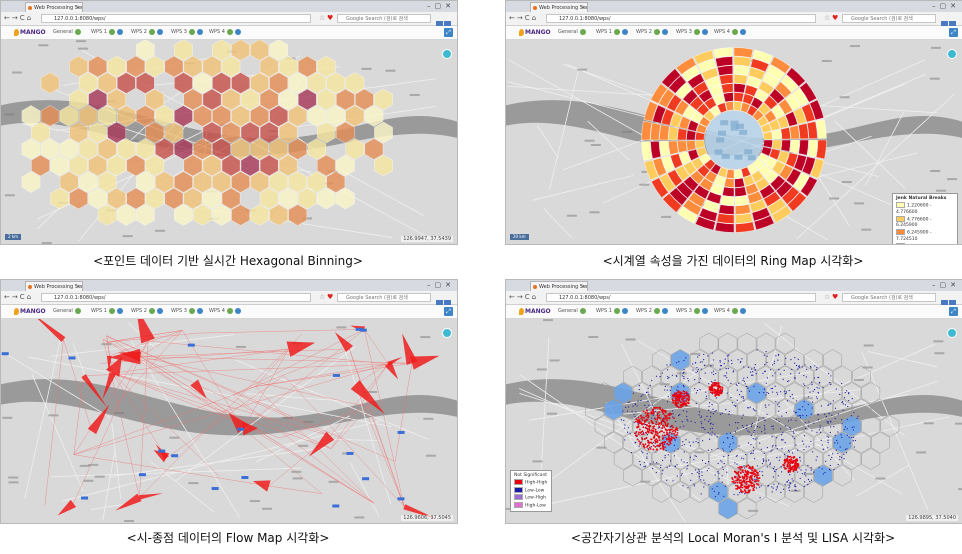 This screenshot has width=962, height=554. Describe the element at coordinates (733, 261) in the screenshot. I see `caption-ring-map: <시계열 속성을 가진 데이터의 Ring Map 시각화>` at that location.